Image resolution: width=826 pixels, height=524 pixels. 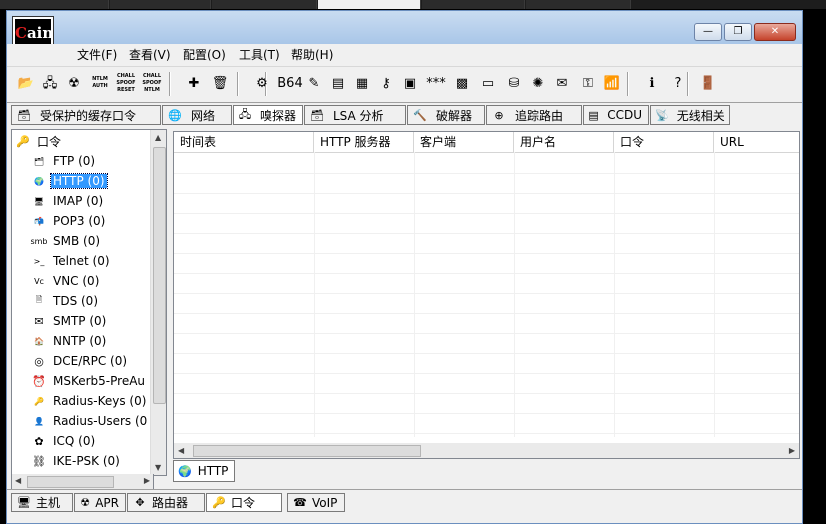 I want to click on tree-item-icq: ✿ ICQ (0), so click(x=63, y=441).